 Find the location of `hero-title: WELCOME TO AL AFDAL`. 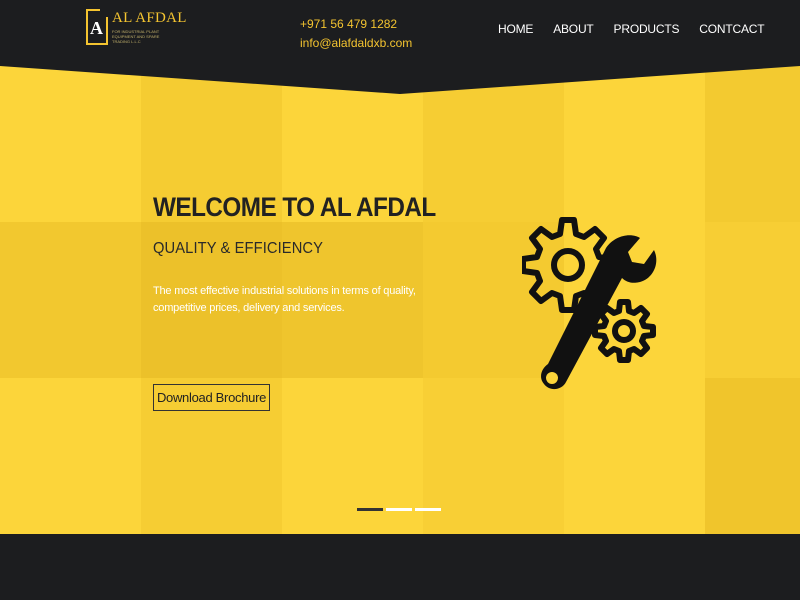

hero-title: WELCOME TO AL AFDAL is located at coordinates (294, 207).